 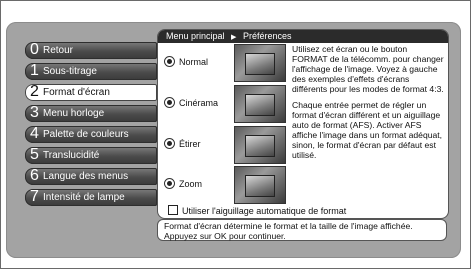 What do you see at coordinates (34, 133) in the screenshot?
I see `menu-number: 4` at bounding box center [34, 133].